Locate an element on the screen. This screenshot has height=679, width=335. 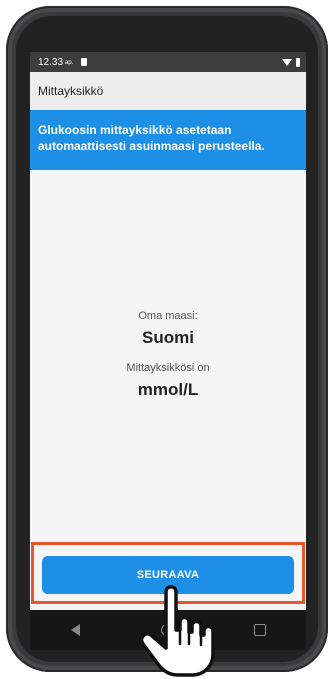
status-bar: 12.33 ap. is located at coordinates (168, 62).